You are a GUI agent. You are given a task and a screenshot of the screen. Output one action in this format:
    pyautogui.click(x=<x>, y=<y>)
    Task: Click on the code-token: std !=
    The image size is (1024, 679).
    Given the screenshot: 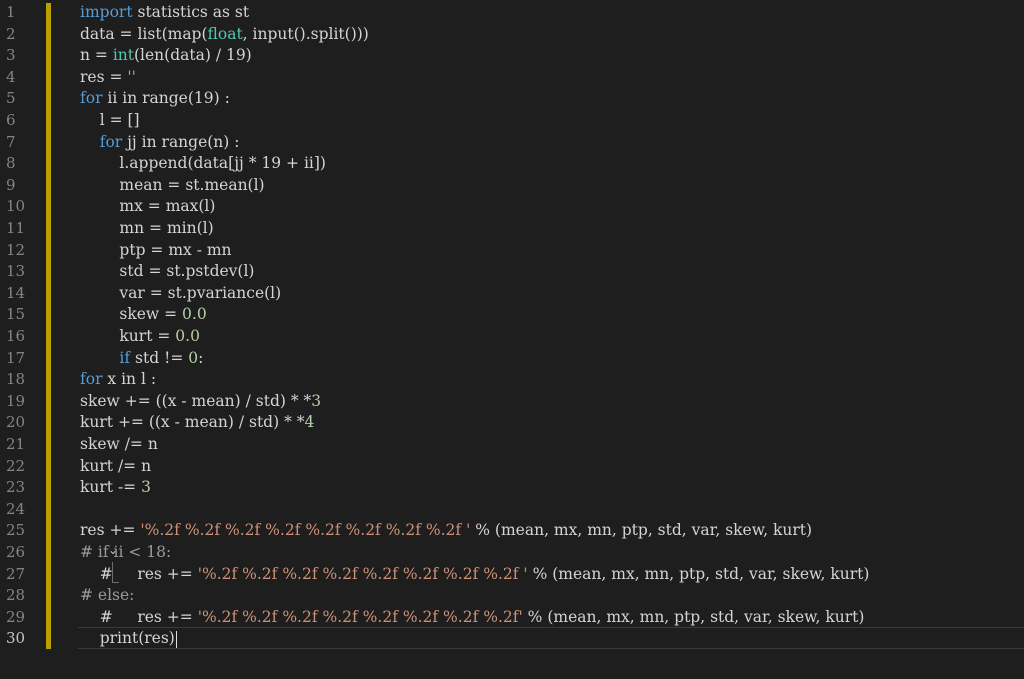 What is the action you would take?
    pyautogui.click(x=159, y=357)
    